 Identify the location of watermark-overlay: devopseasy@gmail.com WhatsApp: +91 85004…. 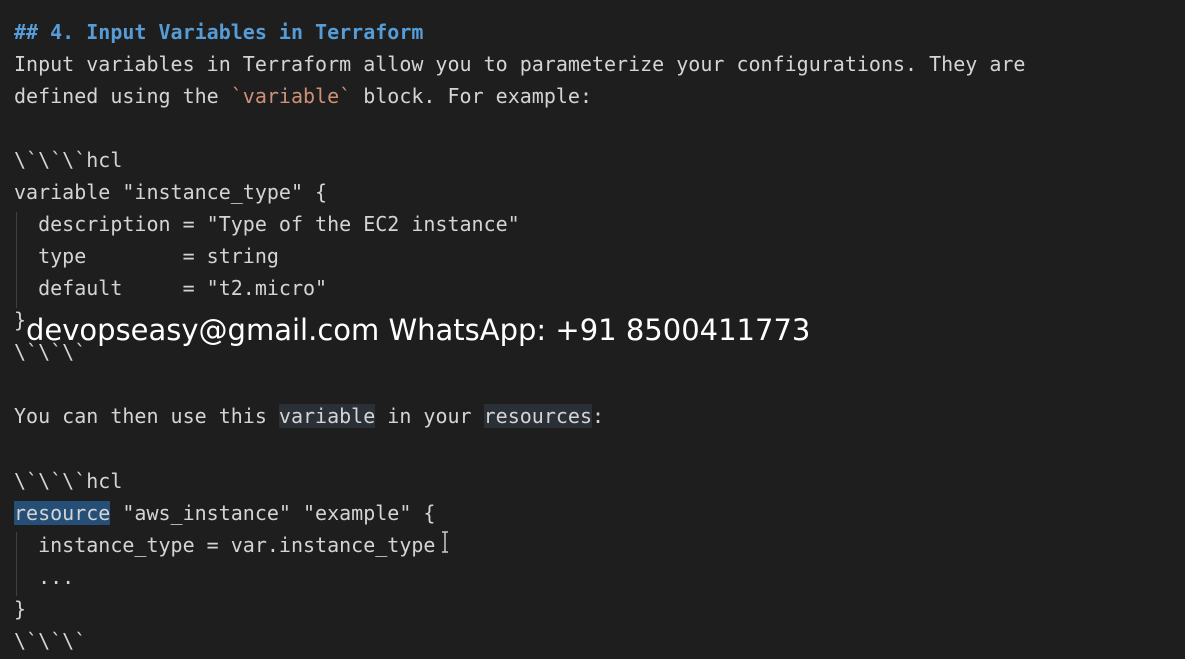
(418, 330).